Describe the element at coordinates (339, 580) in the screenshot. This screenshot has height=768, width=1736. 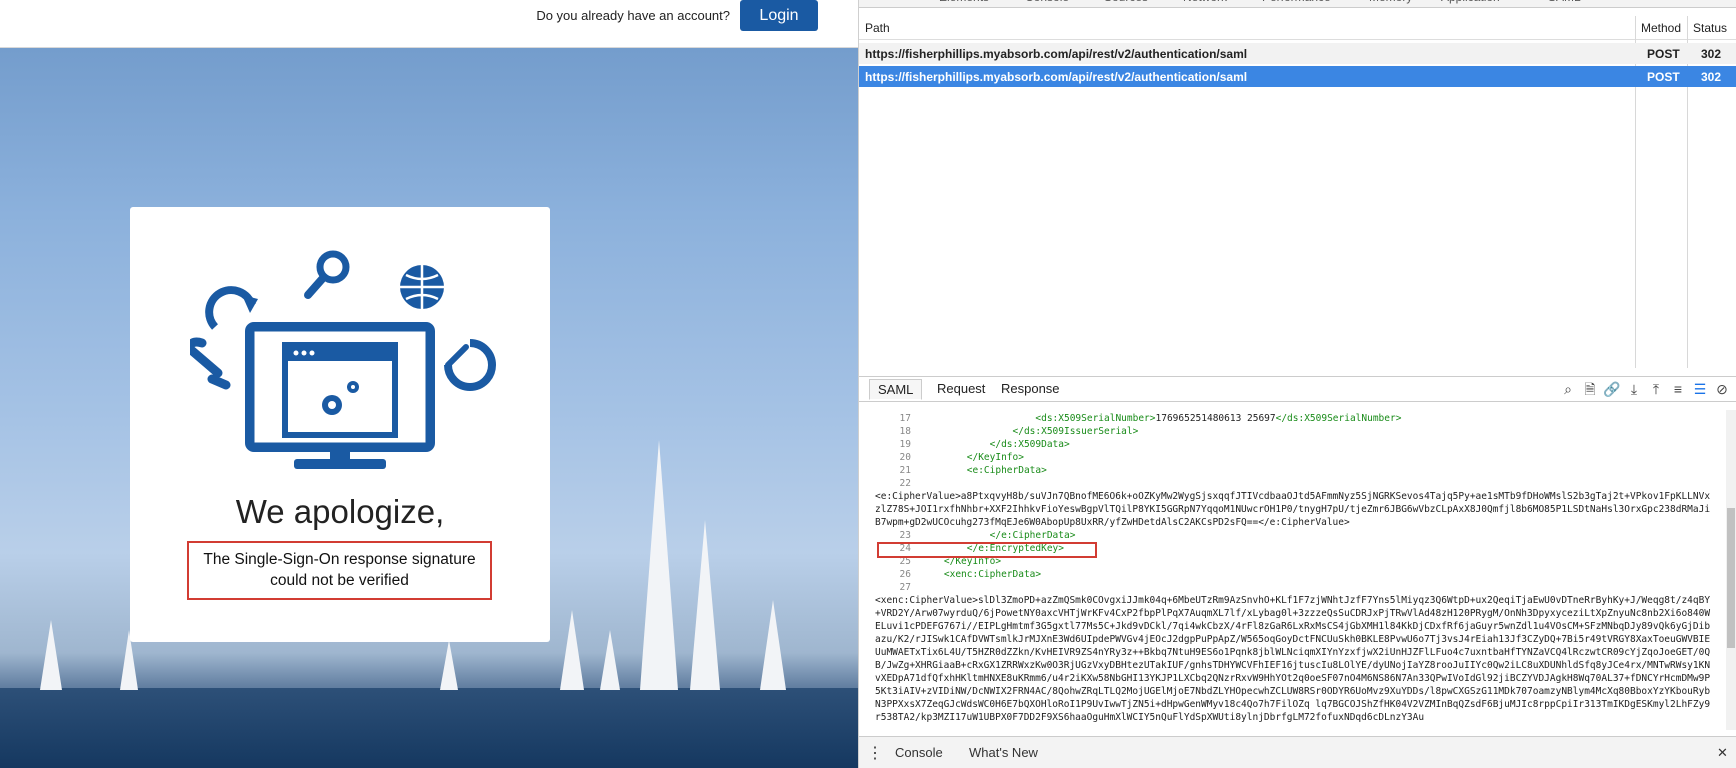
I see `error-line-2: could not be verified` at that location.